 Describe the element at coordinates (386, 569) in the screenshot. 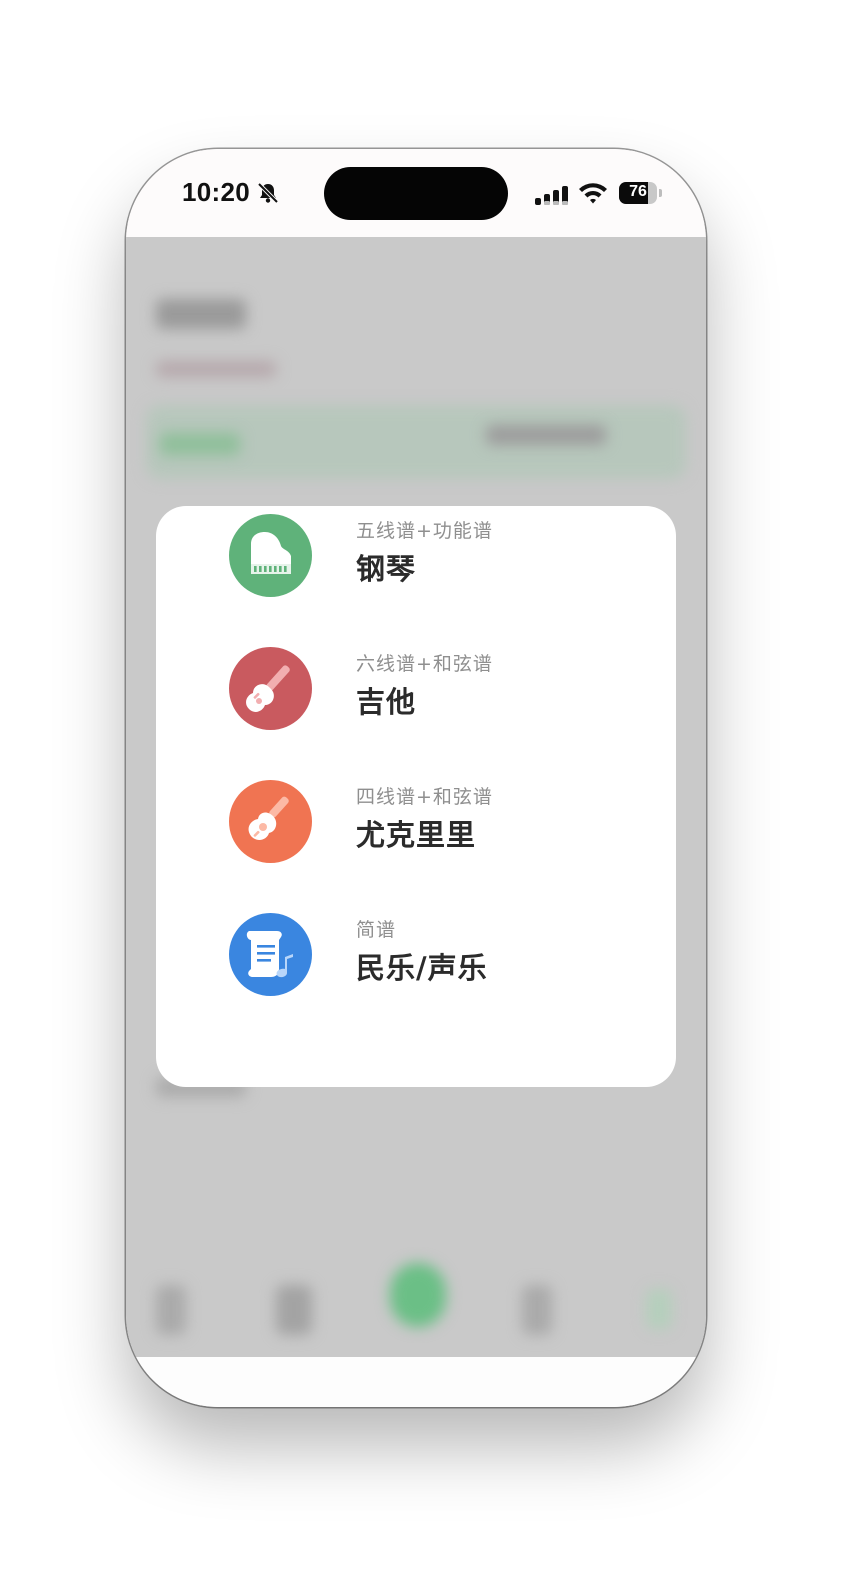

I see `instrument-title: 钢琴` at that location.